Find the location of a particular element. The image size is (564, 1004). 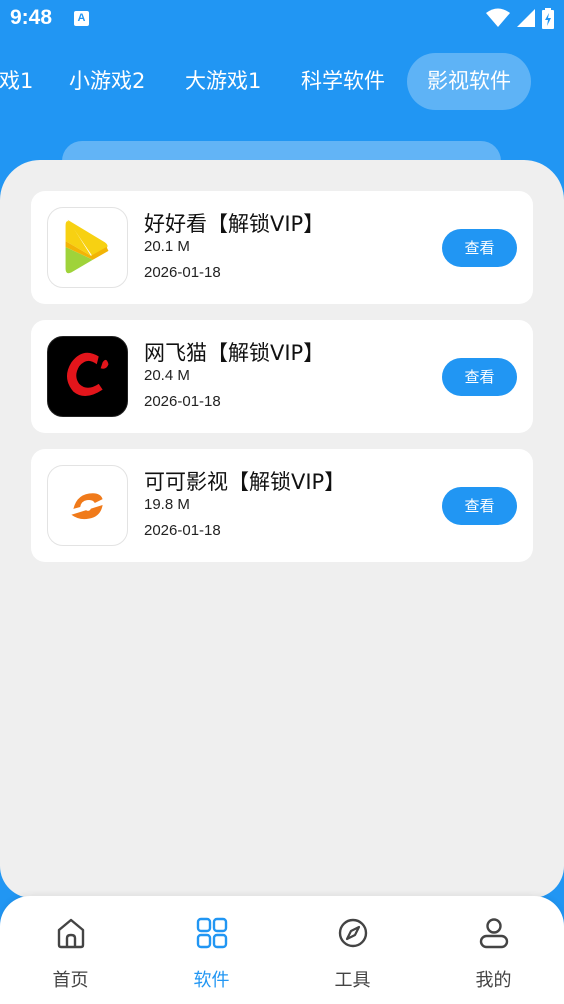

app-card-keke: 可可影视【解锁VIP】 19.8 M 2026-01-18 查看 is located at coordinates (282, 505).